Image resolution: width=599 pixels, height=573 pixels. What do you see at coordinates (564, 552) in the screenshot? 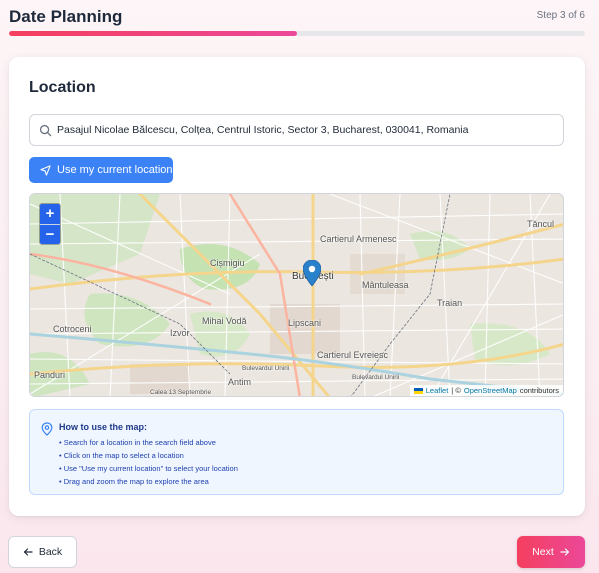
I see `arrow-right-icon` at bounding box center [564, 552].